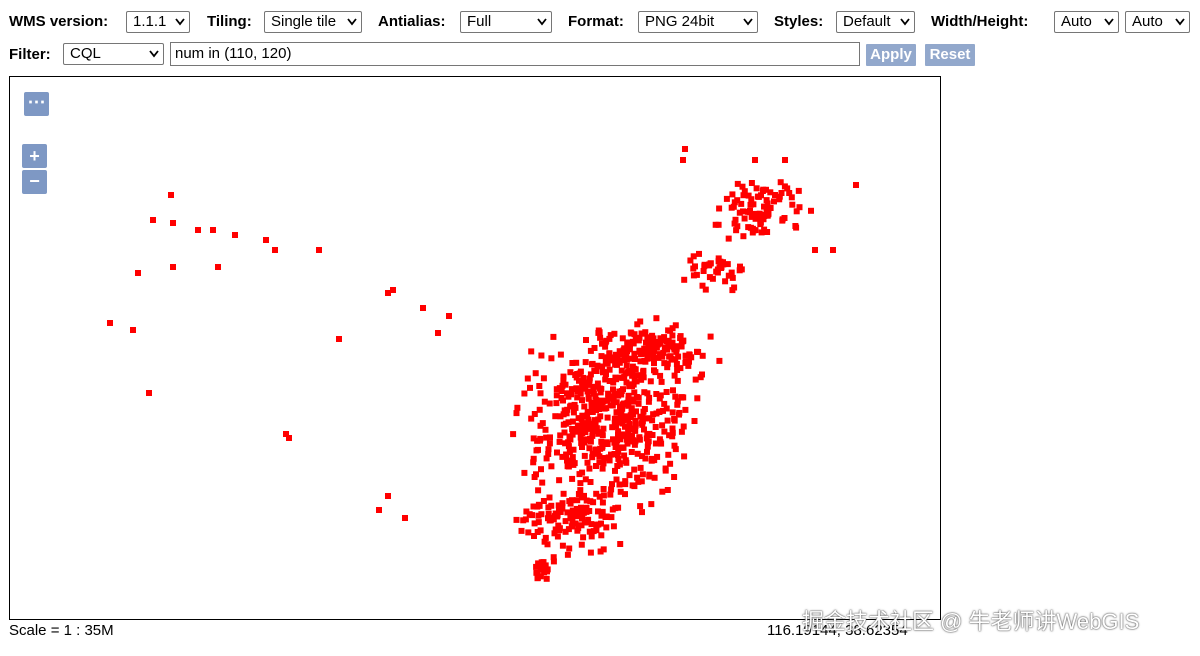 The image size is (1200, 656). Describe the element at coordinates (506, 22) in the screenshot. I see `antialias-select: Full` at that location.